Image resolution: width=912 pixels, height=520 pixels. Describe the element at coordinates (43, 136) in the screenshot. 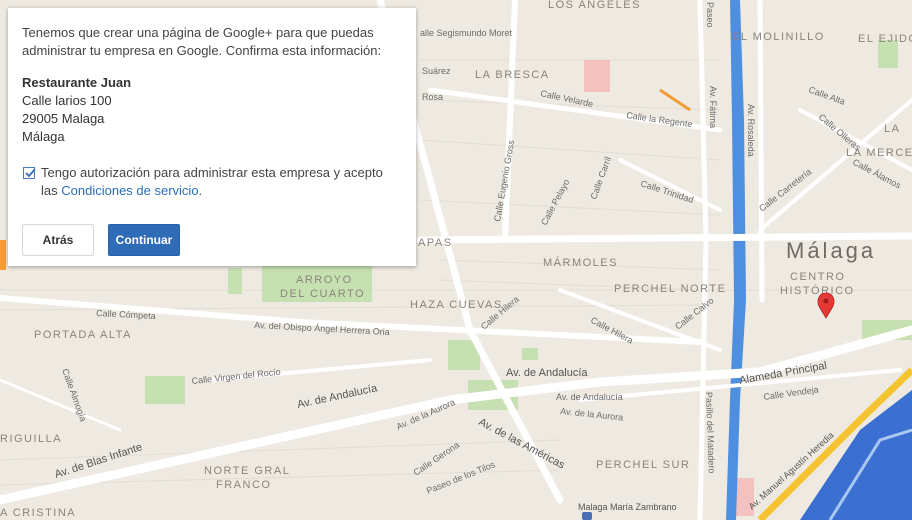

I see `business-region: Málaga` at that location.